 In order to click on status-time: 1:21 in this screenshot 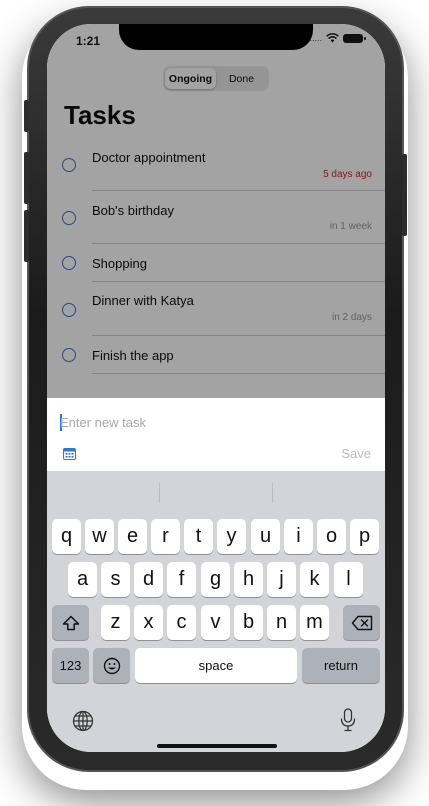, I will do `click(88, 41)`.